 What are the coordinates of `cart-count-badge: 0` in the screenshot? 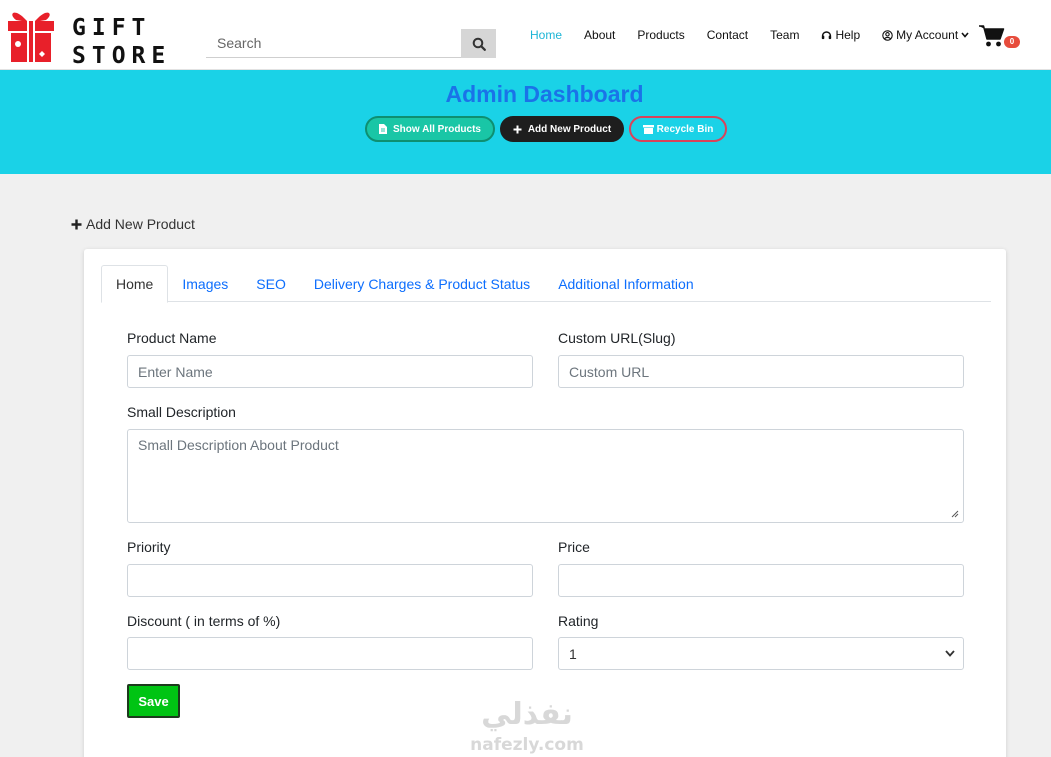 It's located at (1012, 42).